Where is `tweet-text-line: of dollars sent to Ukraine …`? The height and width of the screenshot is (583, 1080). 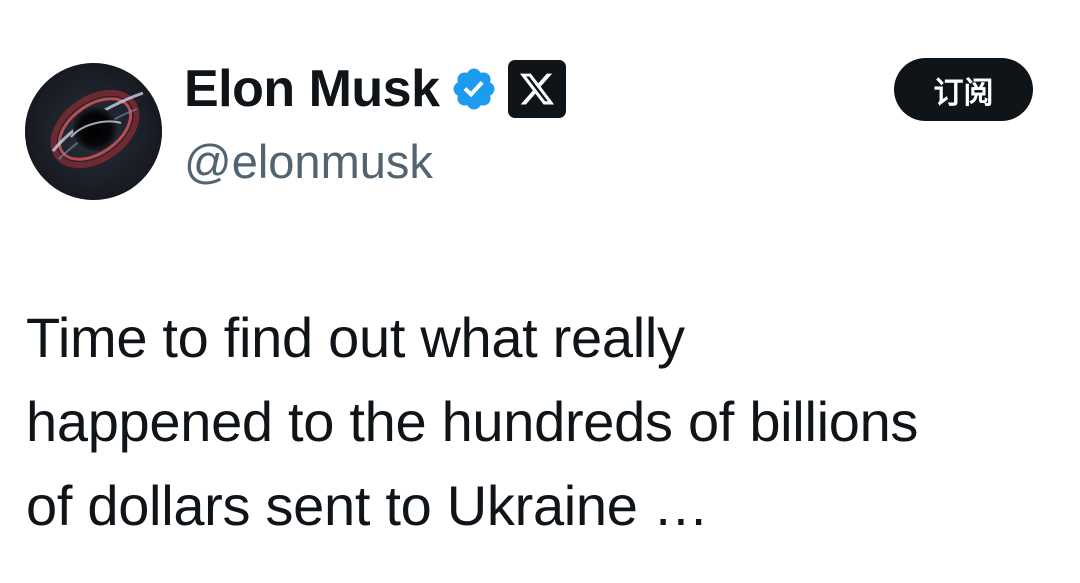
tweet-text-line: of dollars sent to Ukraine … is located at coordinates (367, 505).